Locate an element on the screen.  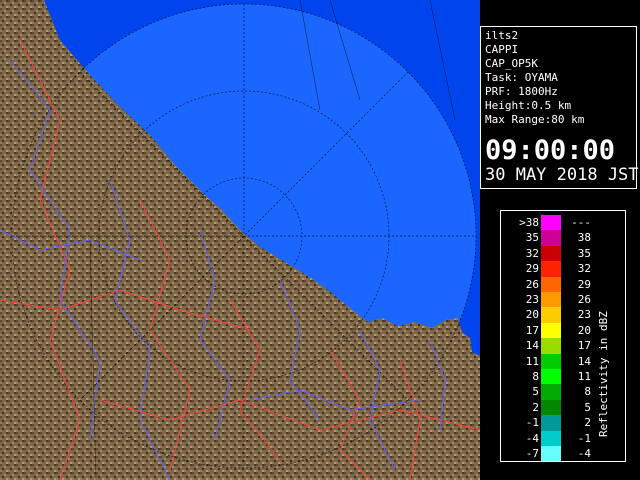
legend-low-value: 20 is located at coordinates (532, 315).